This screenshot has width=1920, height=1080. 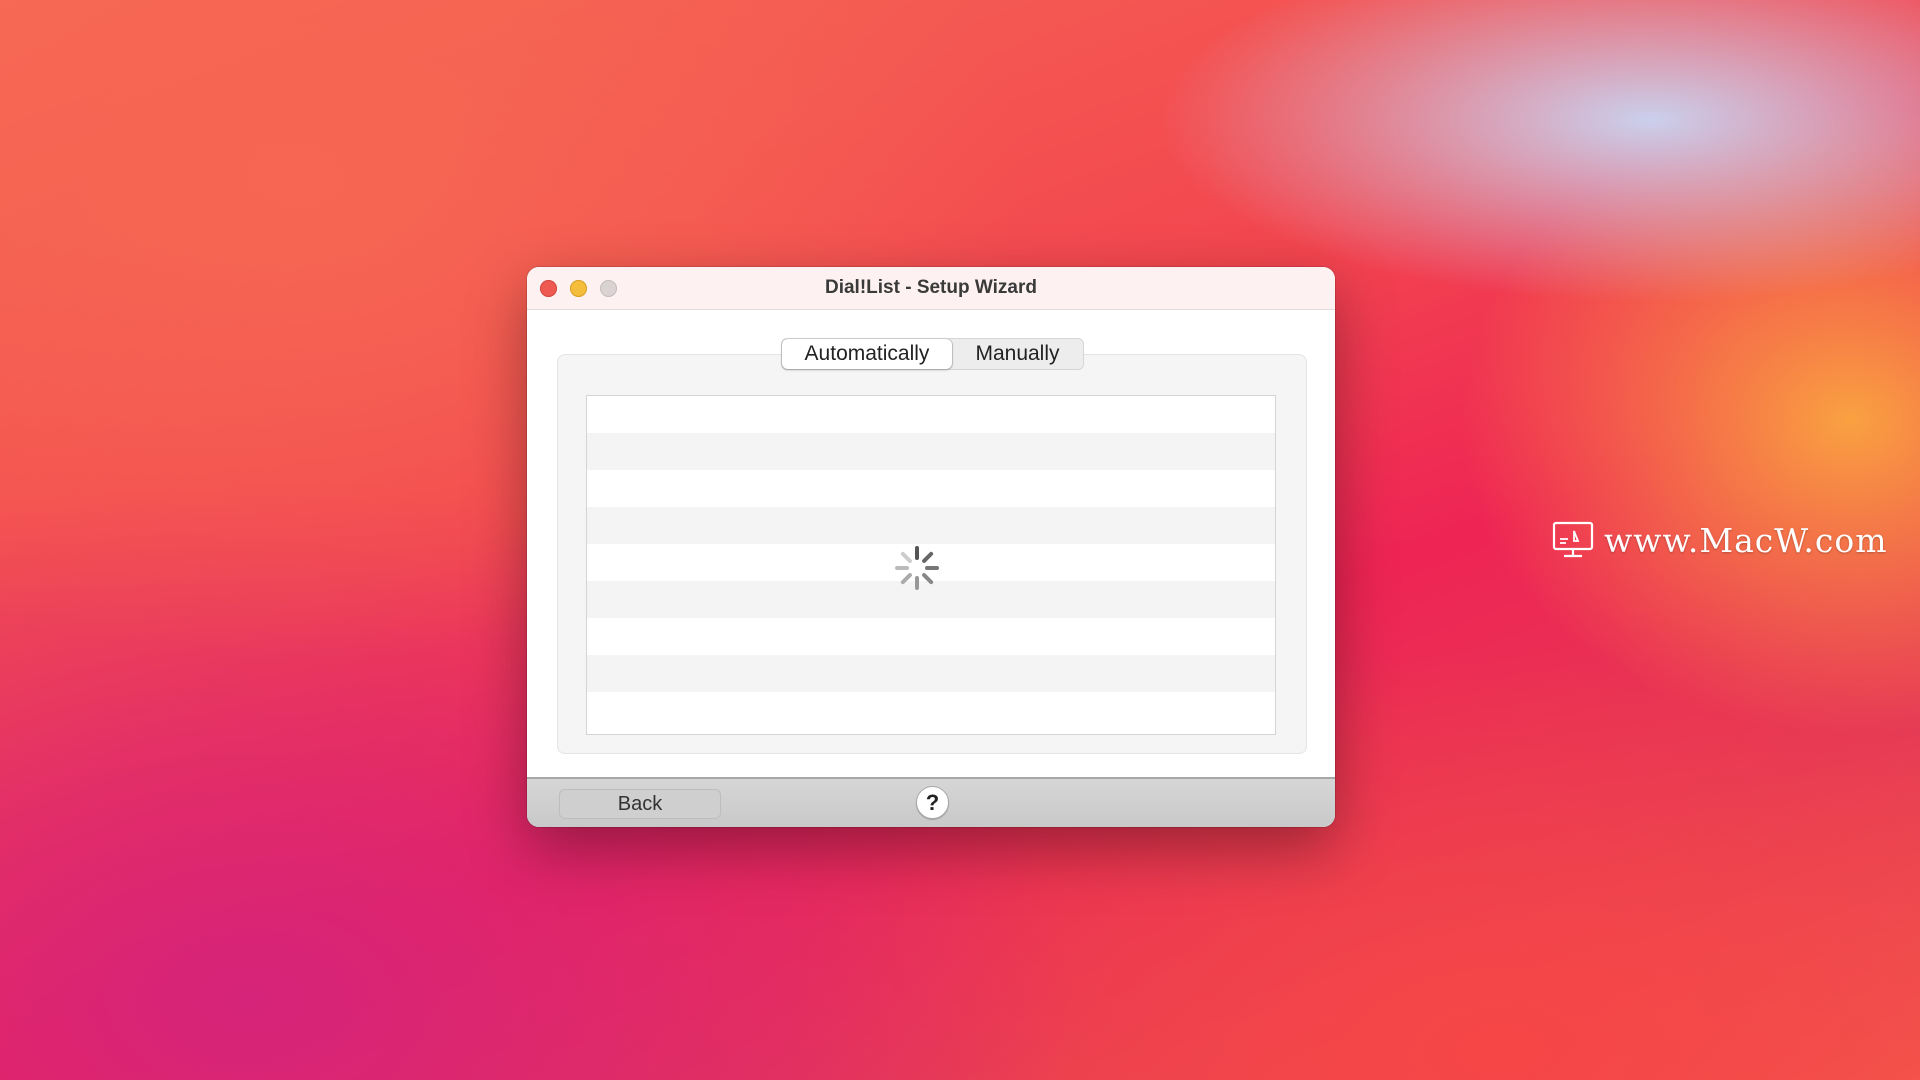 I want to click on help-button: ?, so click(x=932, y=802).